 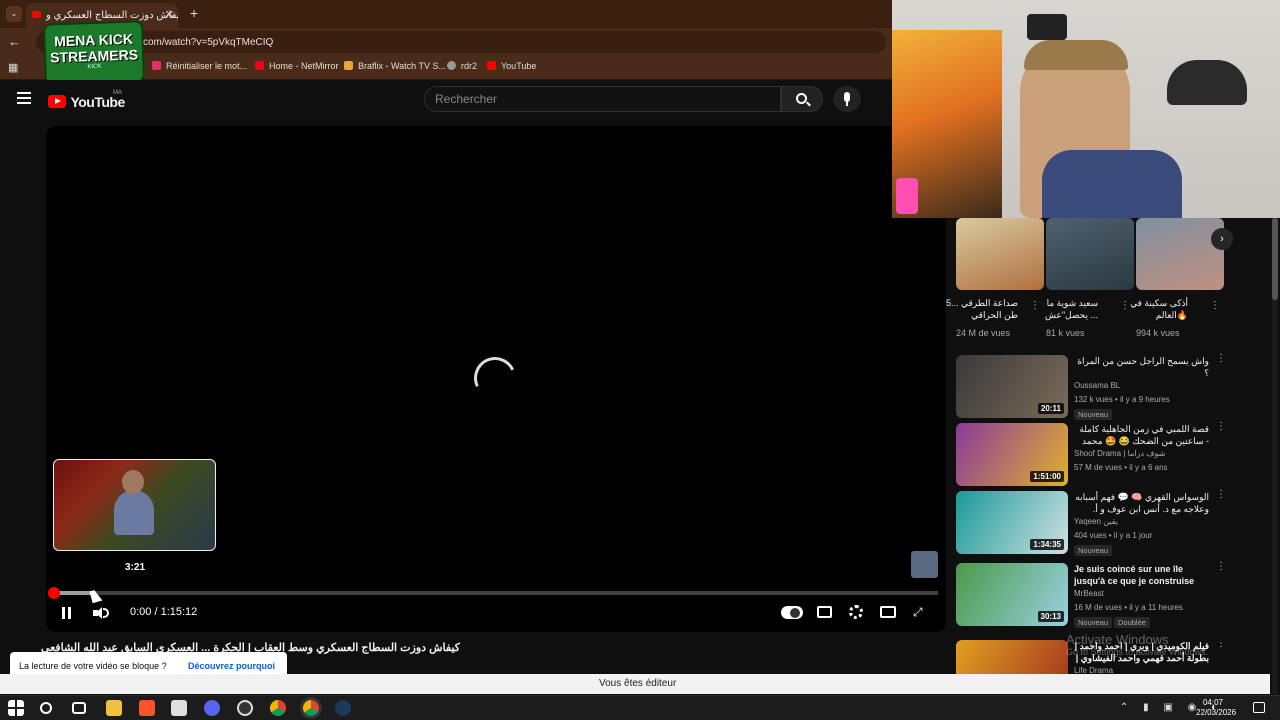 What do you see at coordinates (1012, 386) in the screenshot?
I see `video-thumbnail: 20:11` at bounding box center [1012, 386].